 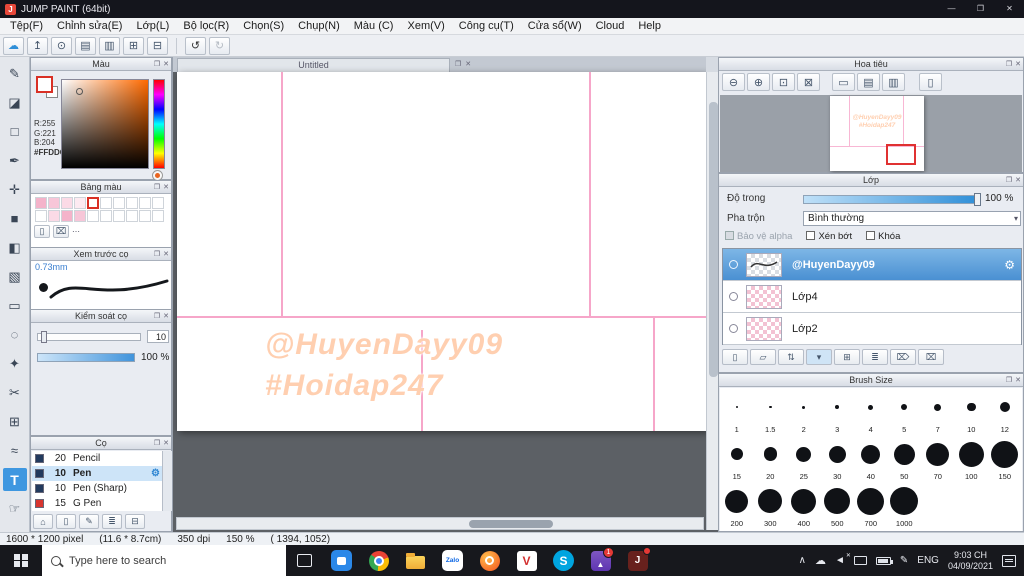 I want to click on battery-icon, so click(x=884, y=560).